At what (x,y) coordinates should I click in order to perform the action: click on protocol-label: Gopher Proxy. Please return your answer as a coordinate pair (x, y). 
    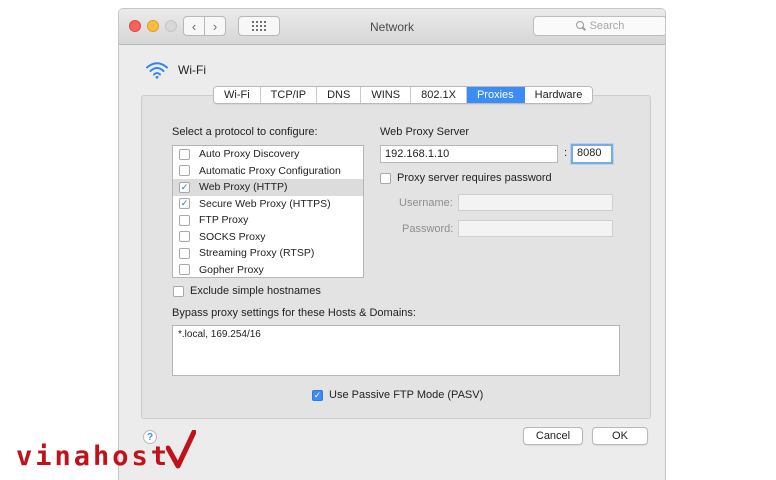
    Looking at the image, I should click on (231, 269).